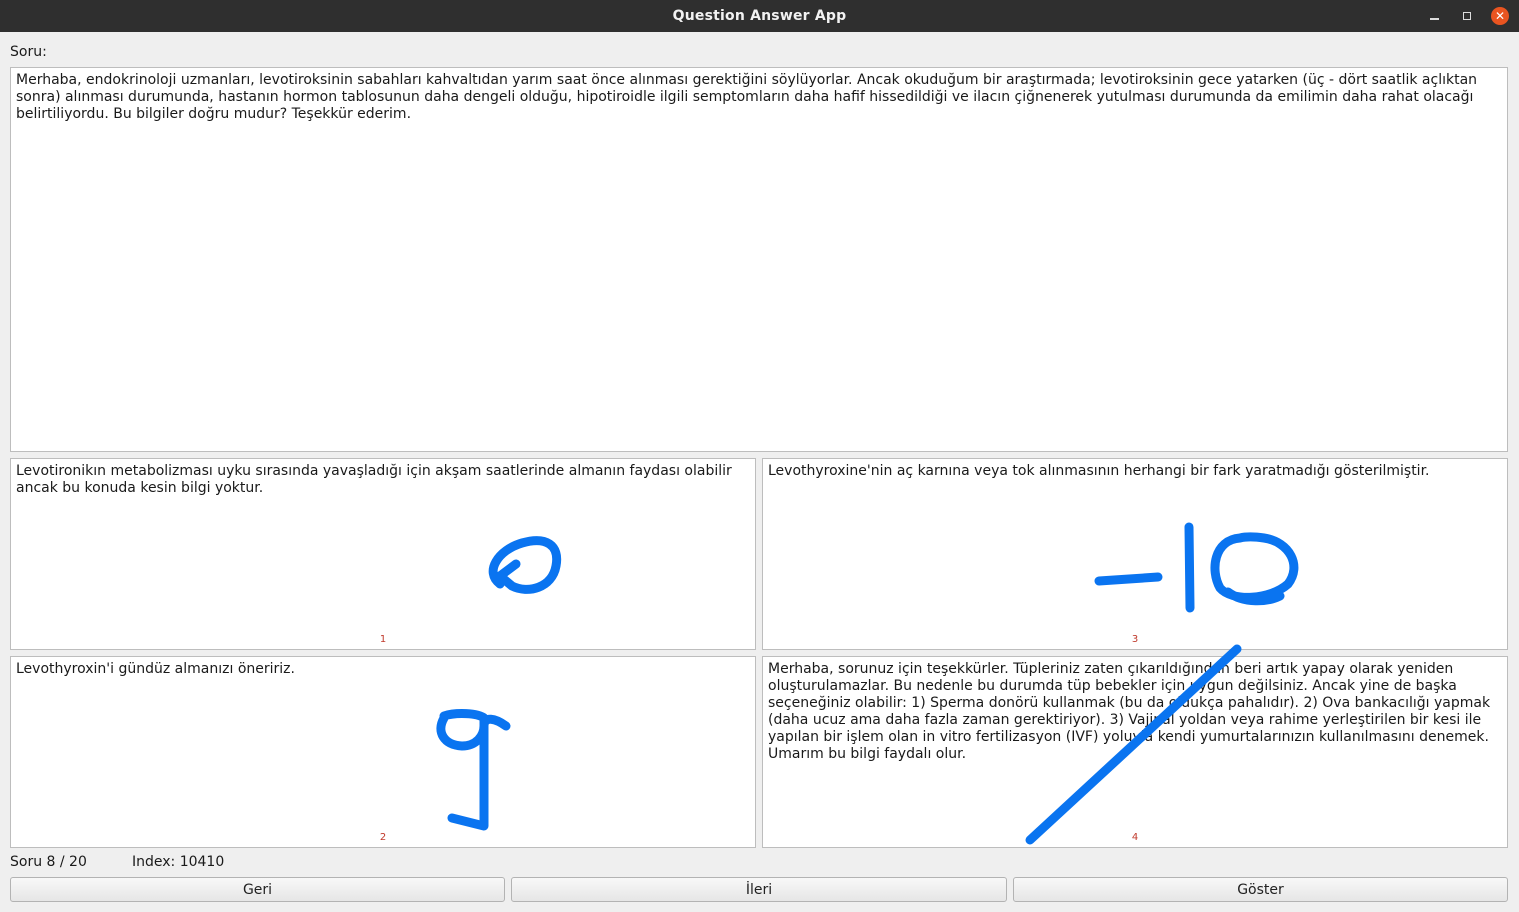 The height and width of the screenshot is (912, 1519). I want to click on back-button: Geri, so click(257, 889).